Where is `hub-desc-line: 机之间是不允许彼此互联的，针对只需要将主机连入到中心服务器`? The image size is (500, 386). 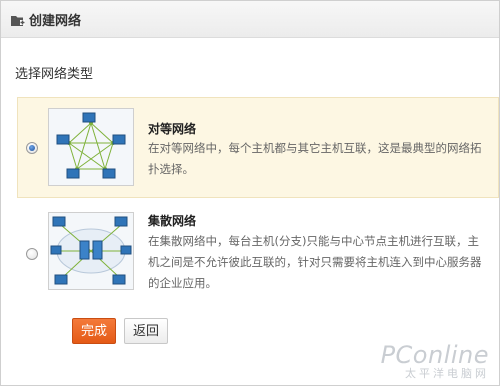
hub-desc-line: 机之间是不允许彼此互联的，针对只需要将主机连入到中心服务器 is located at coordinates (315, 262).